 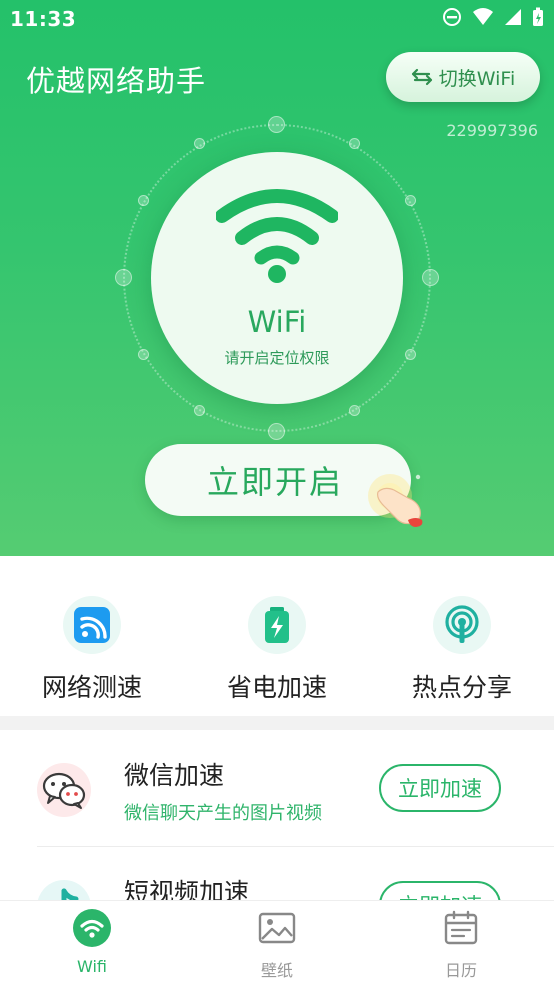 I want to click on wifi-icon, so click(x=277, y=236).